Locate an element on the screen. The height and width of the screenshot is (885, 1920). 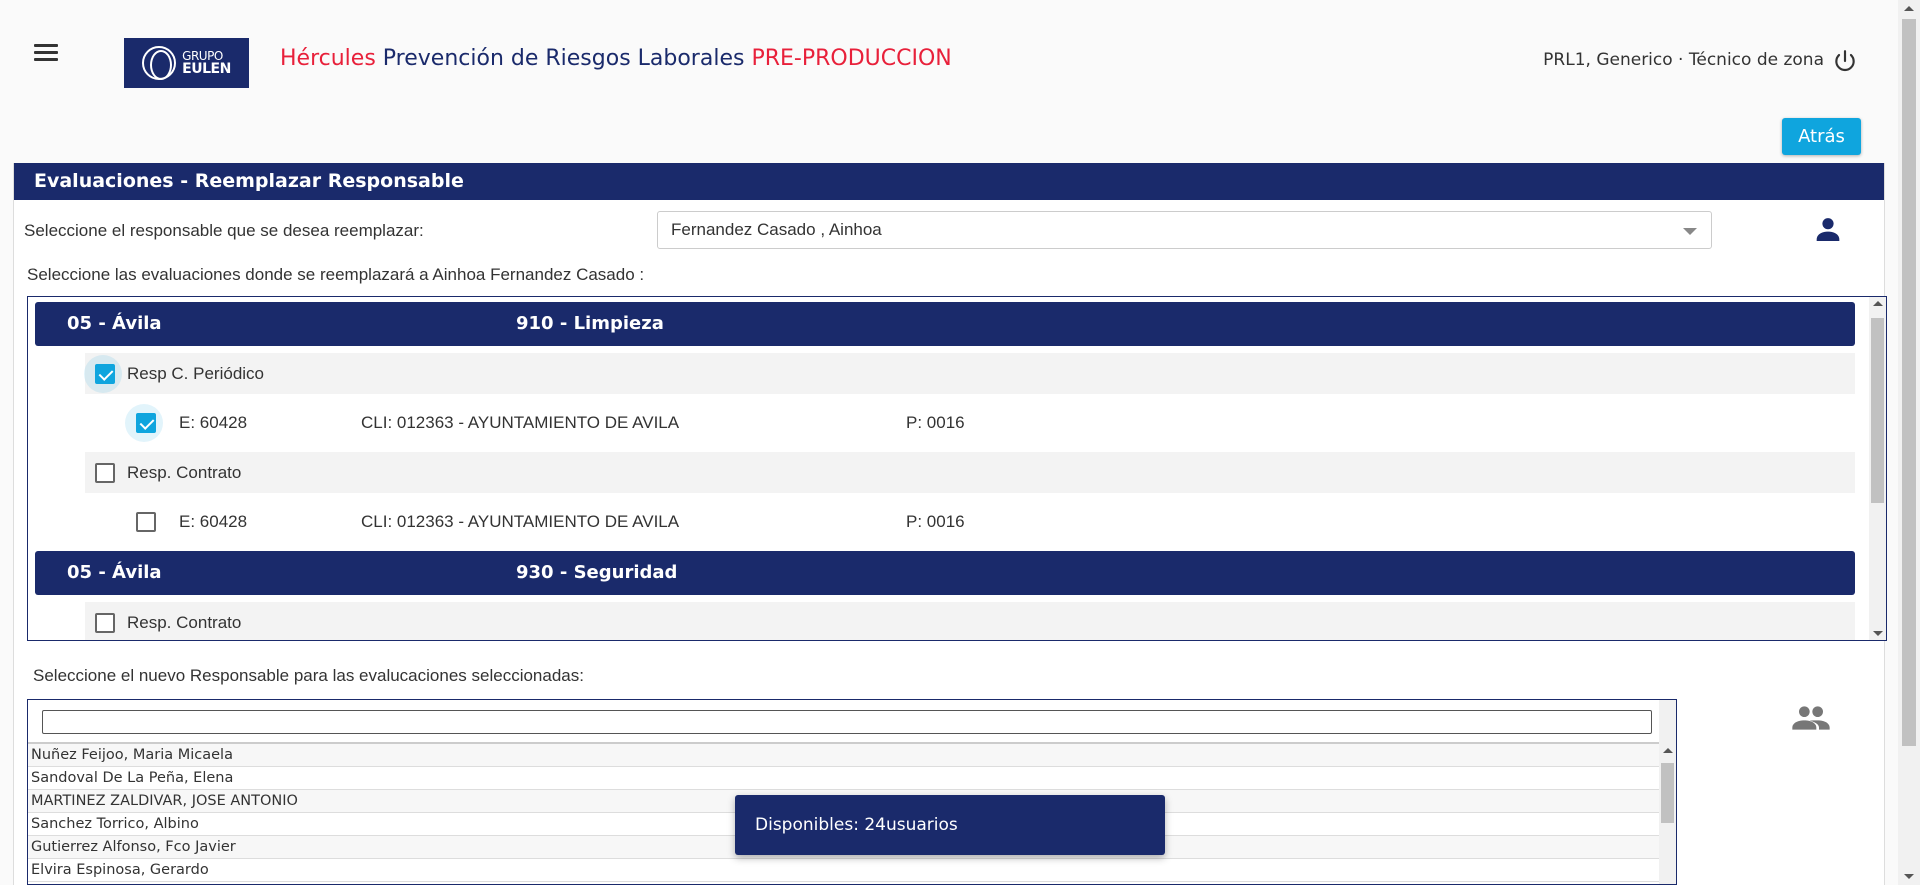
group-header: 05 - Ávila 930 - Seguridad is located at coordinates (945, 573).